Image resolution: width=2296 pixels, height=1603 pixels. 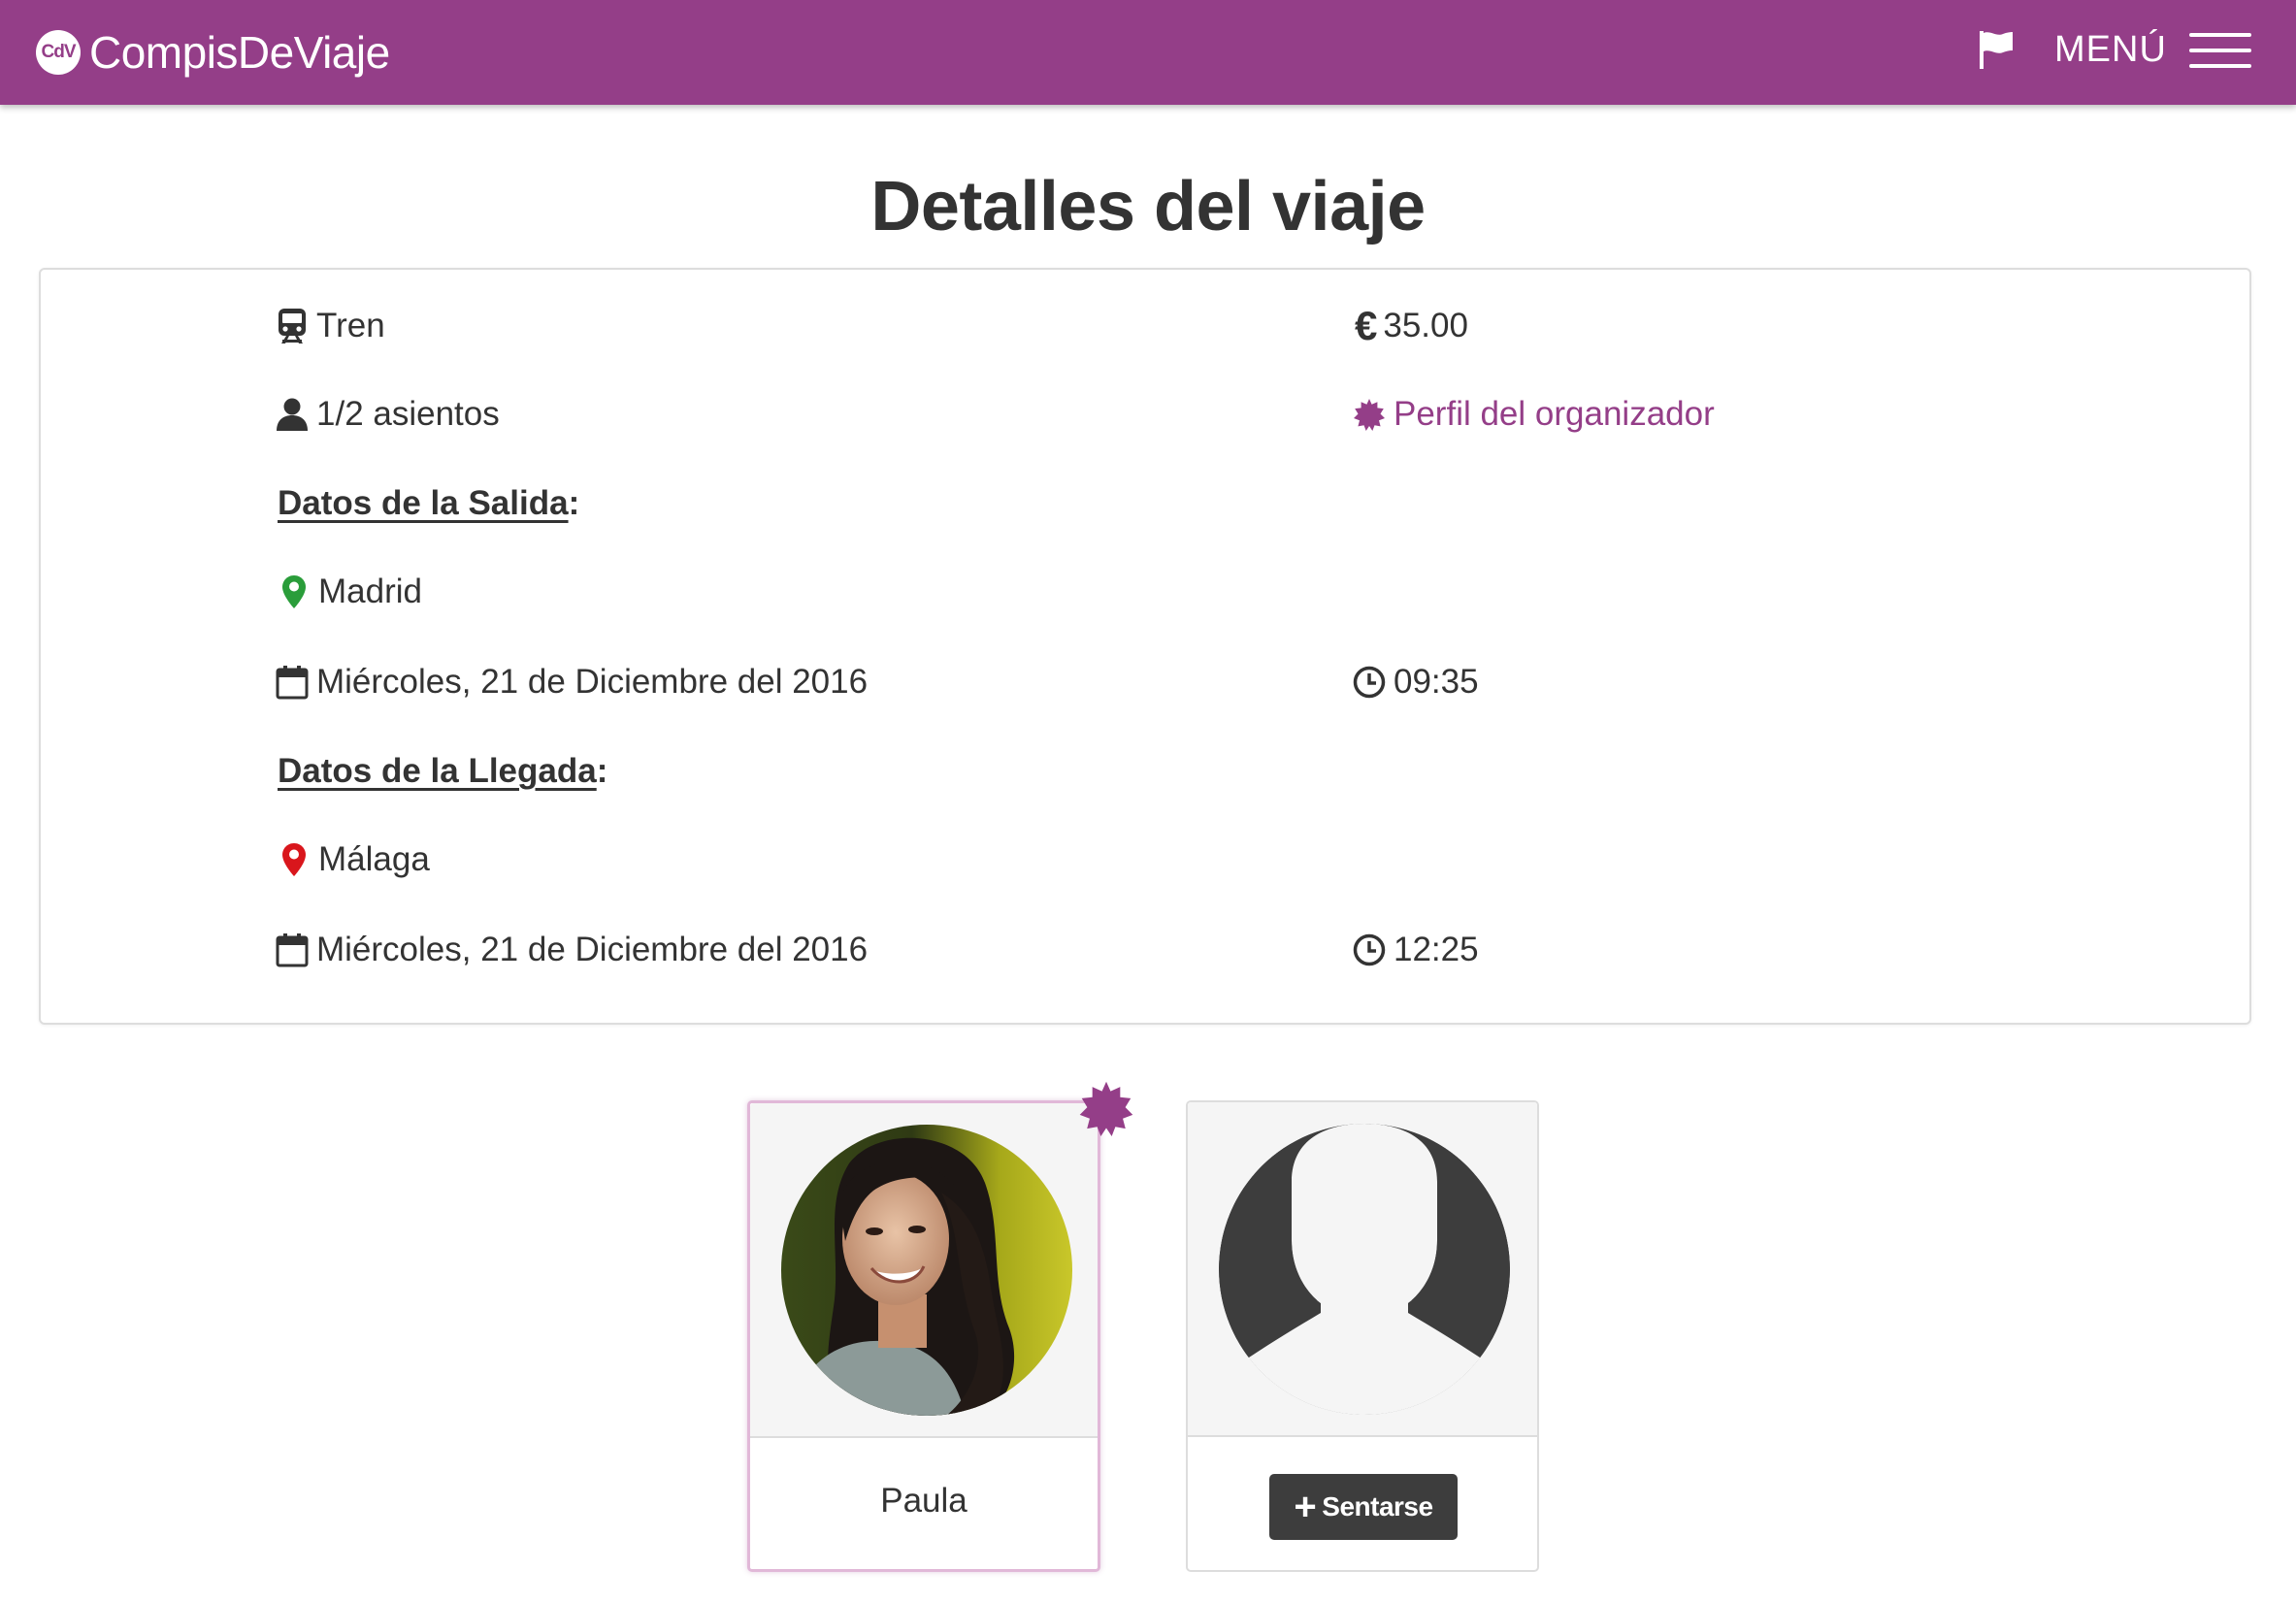 What do you see at coordinates (1148, 52) in the screenshot?
I see `navbar: CdV CompisDeViaje MENÚ` at bounding box center [1148, 52].